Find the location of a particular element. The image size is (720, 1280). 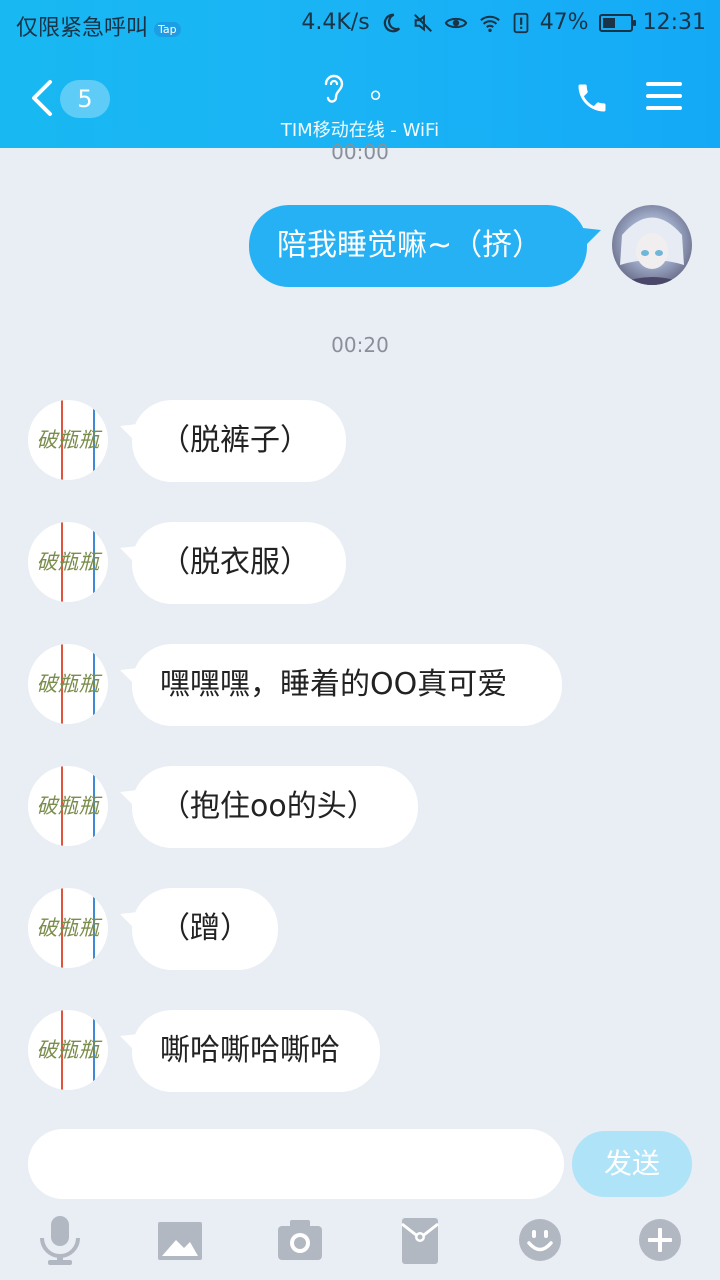

contact-name: 。 is located at coordinates (384, 88).